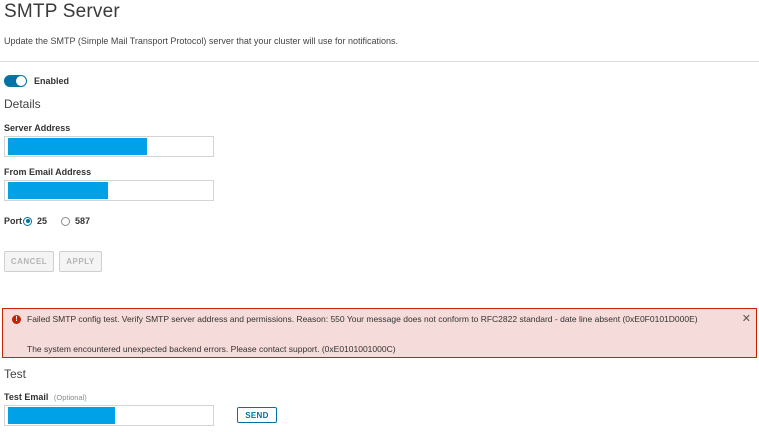 The image size is (759, 432). Describe the element at coordinates (48, 172) in the screenshot. I see `from-email-label: From Email Address` at that location.